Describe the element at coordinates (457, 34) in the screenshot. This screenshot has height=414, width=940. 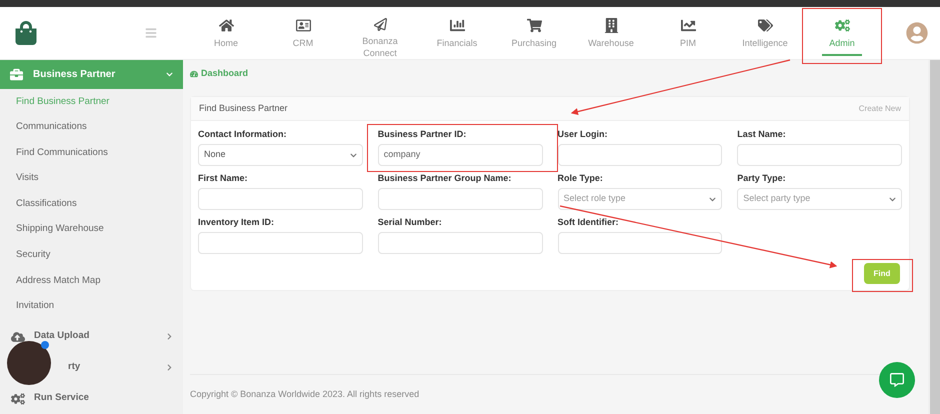
I see `nav-tab: Financials` at that location.